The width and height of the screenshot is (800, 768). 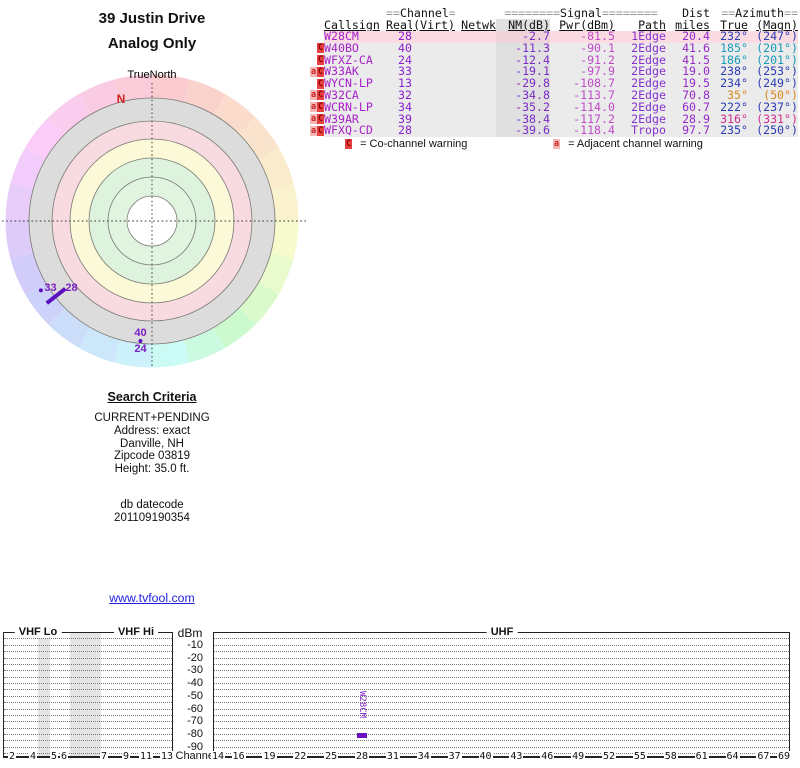 What do you see at coordinates (523, 37) in the screenshot?
I see `cell-nm-db: -2.7` at bounding box center [523, 37].